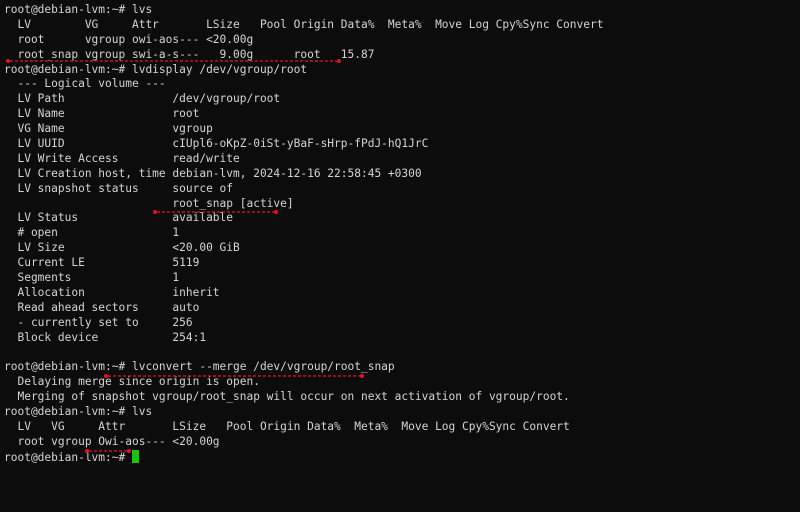 This screenshot has height=512, width=800. What do you see at coordinates (102, 114) in the screenshot?
I see `terminal-line: LV Name root` at bounding box center [102, 114].